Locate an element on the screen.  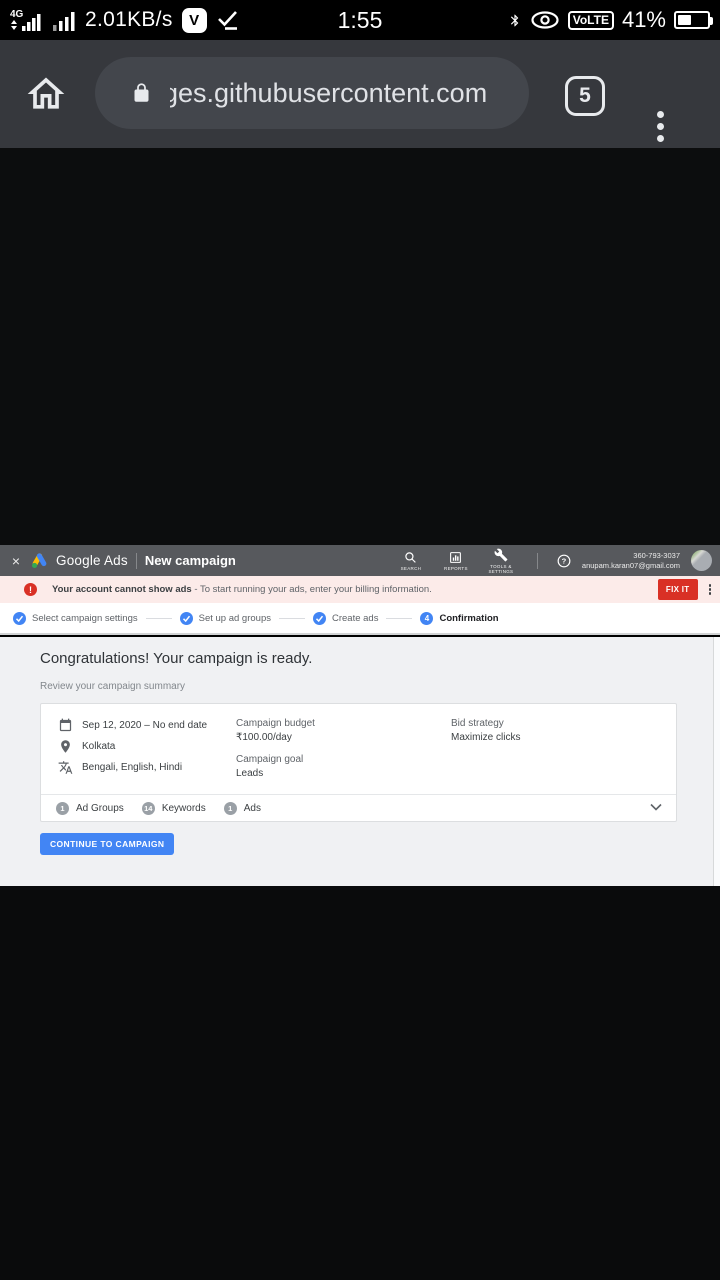
budget-label: Campaign budget is located at coordinates (275, 723).